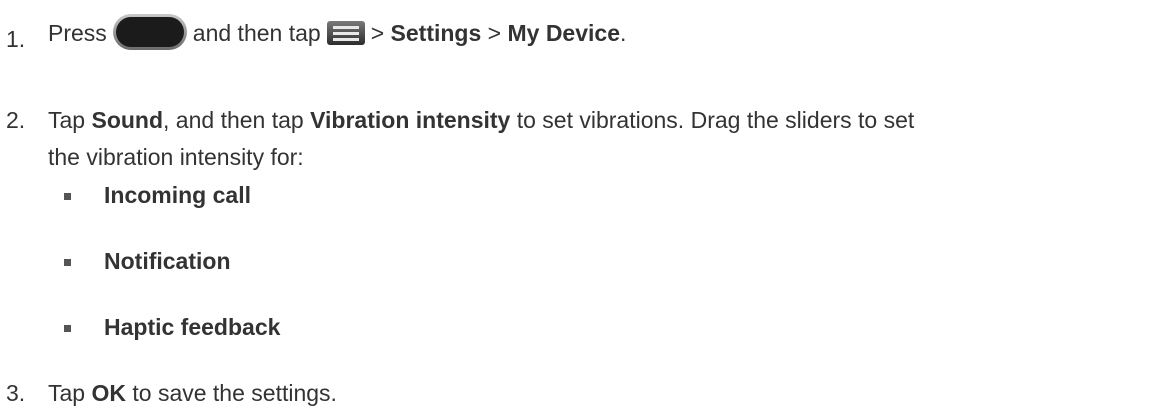 The image size is (1174, 419). What do you see at coordinates (192, 327) in the screenshot?
I see `bullet-label: Haptic feedback` at bounding box center [192, 327].